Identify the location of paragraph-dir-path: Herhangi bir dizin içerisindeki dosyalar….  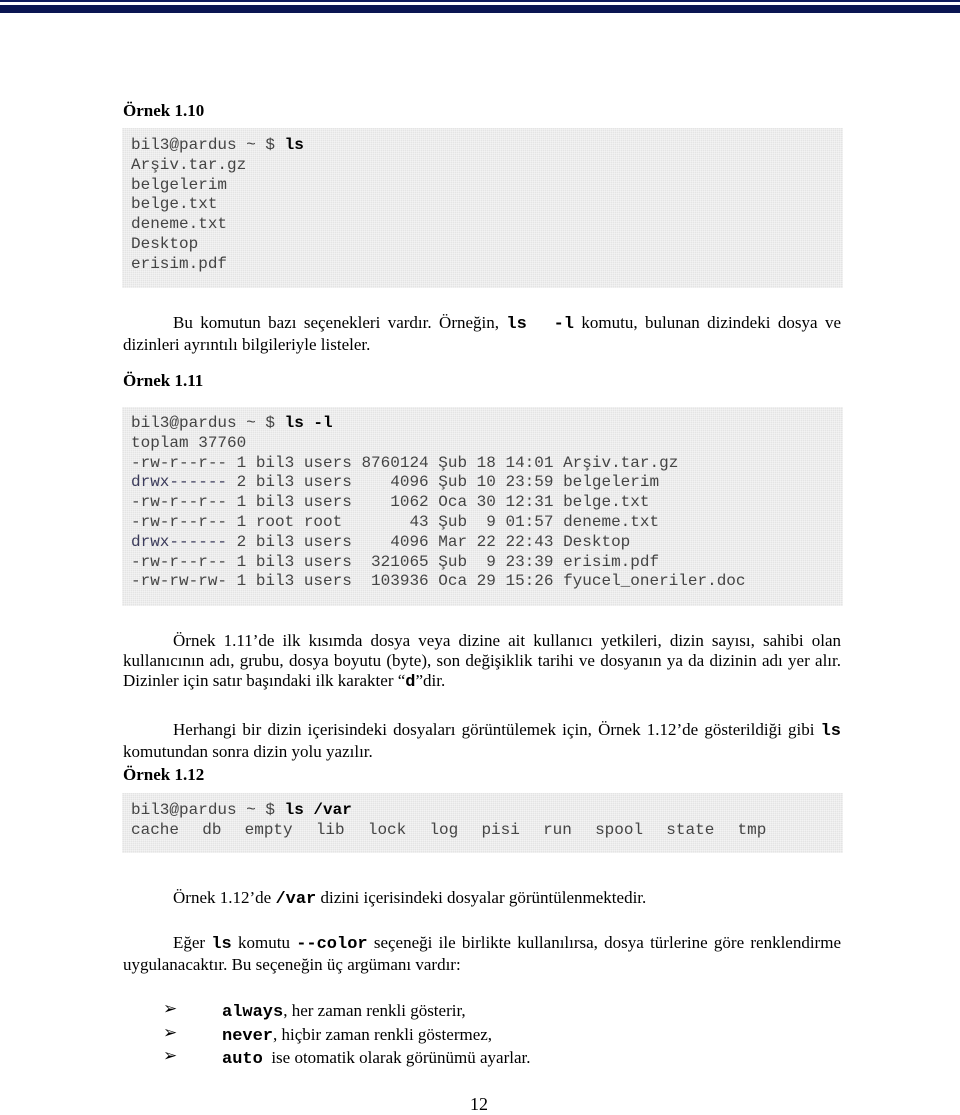
(482, 741).